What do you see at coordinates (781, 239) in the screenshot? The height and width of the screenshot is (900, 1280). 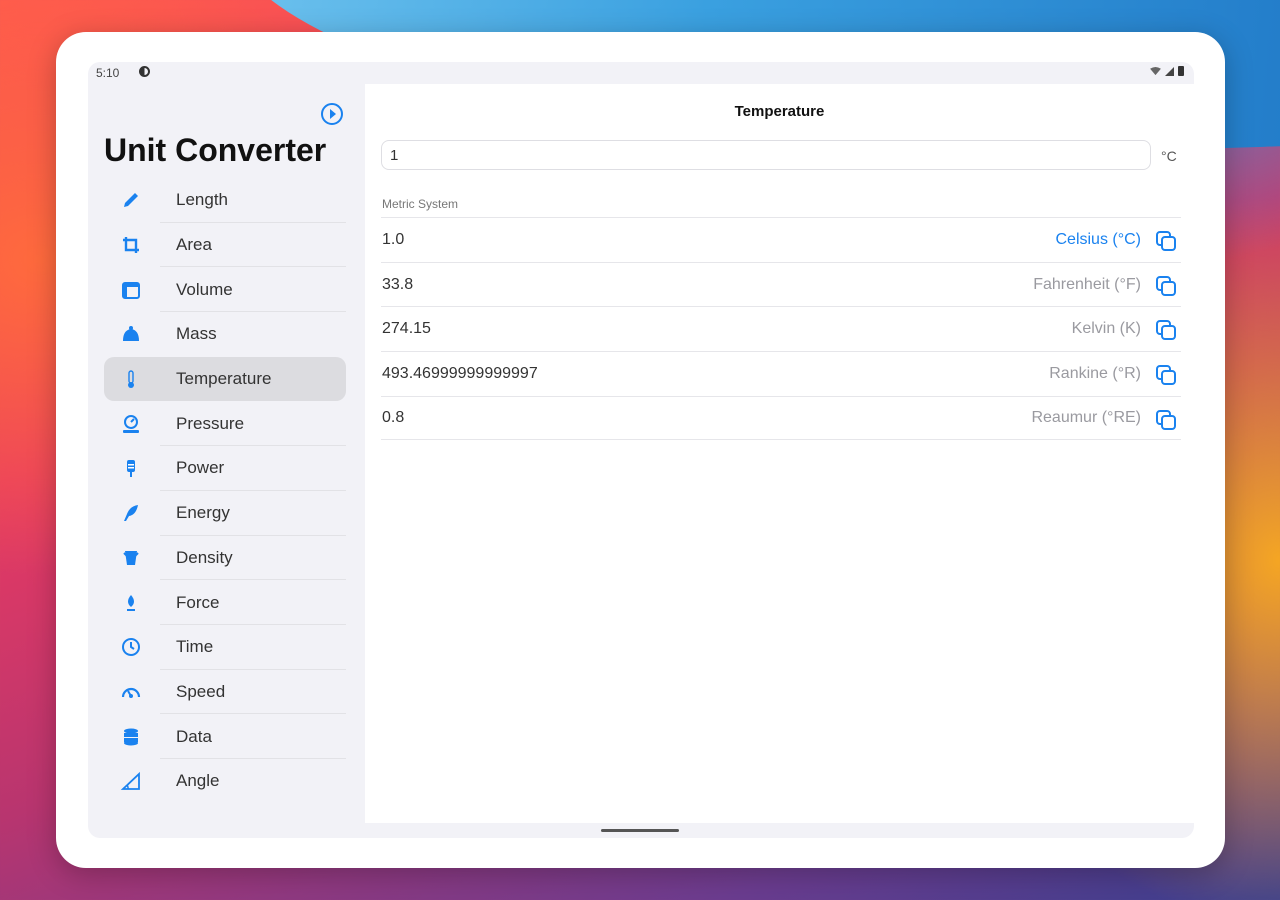 I see `conversion-row: 1.0 Celsius (°C)` at bounding box center [781, 239].